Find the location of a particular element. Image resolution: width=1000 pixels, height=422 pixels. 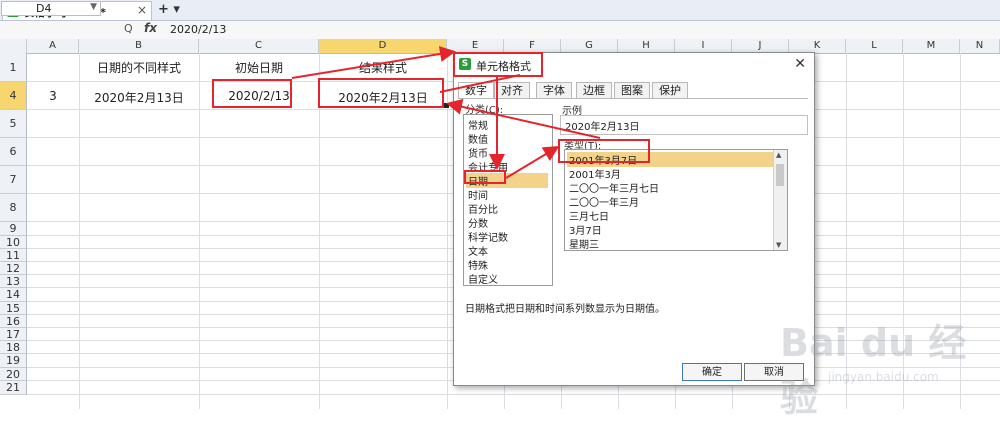

baidu-watermark: Bai du 经验 jingyan.baidu.com is located at coordinates (875, 359).